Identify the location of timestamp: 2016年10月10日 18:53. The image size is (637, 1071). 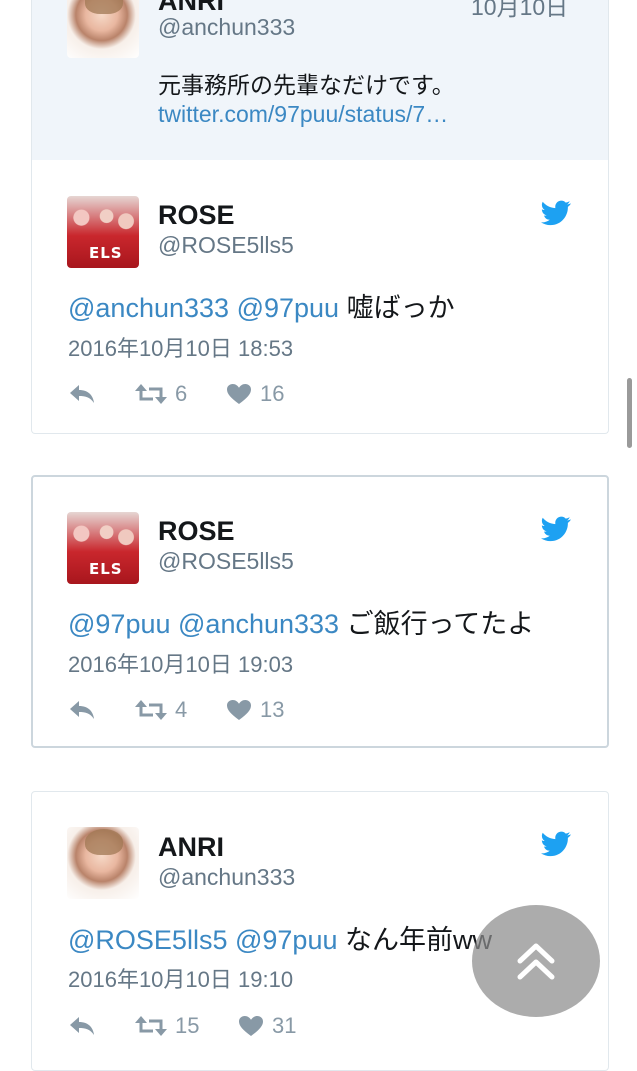
(180, 347).